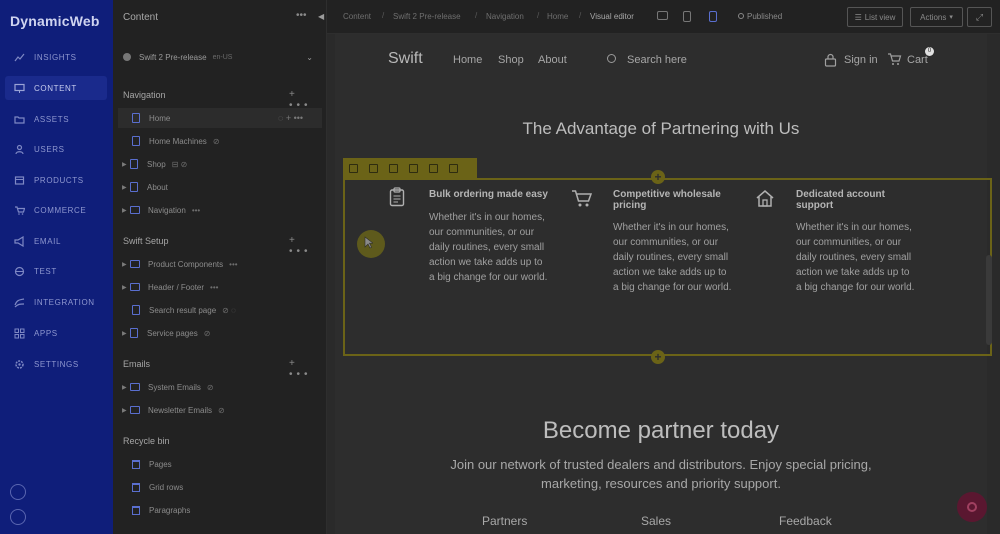 The width and height of the screenshot is (1000, 534). I want to click on tree-node-label: Search result page, so click(183, 310).